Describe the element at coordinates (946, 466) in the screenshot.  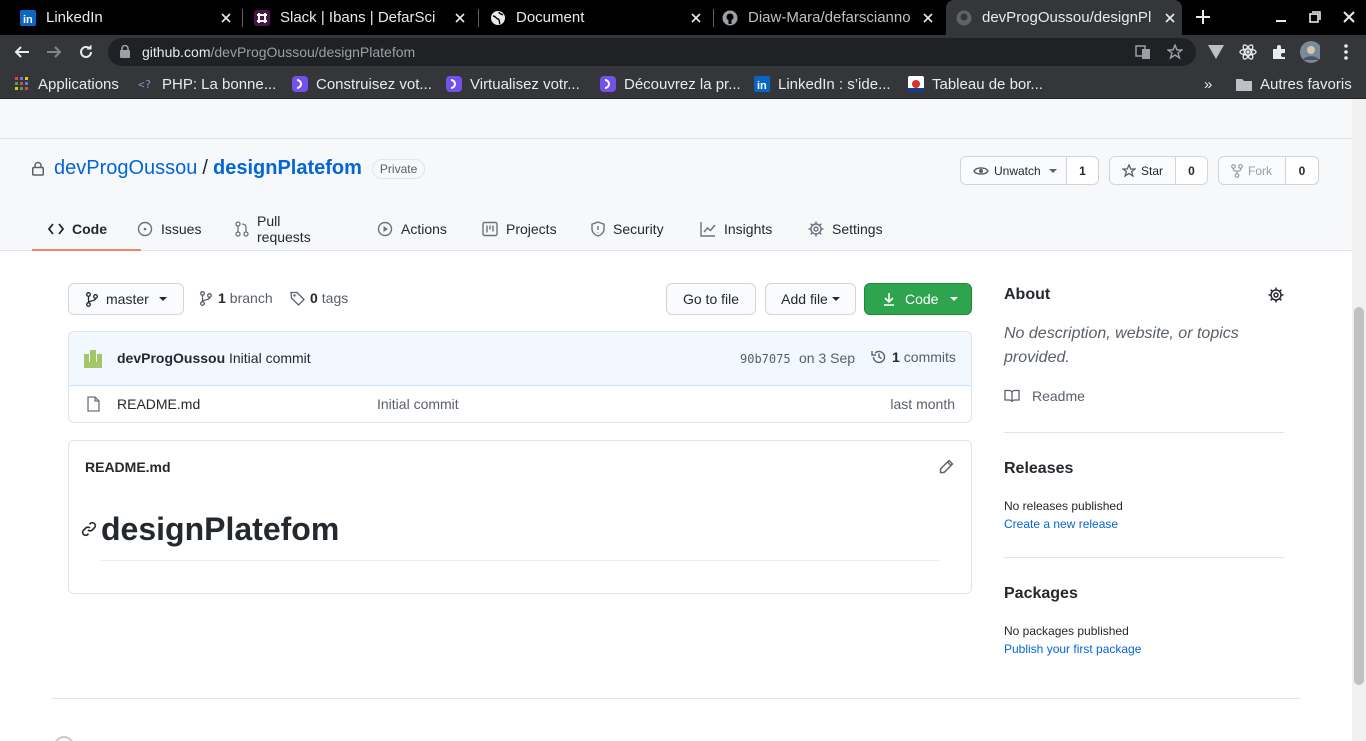
I see `pencil-icon` at that location.